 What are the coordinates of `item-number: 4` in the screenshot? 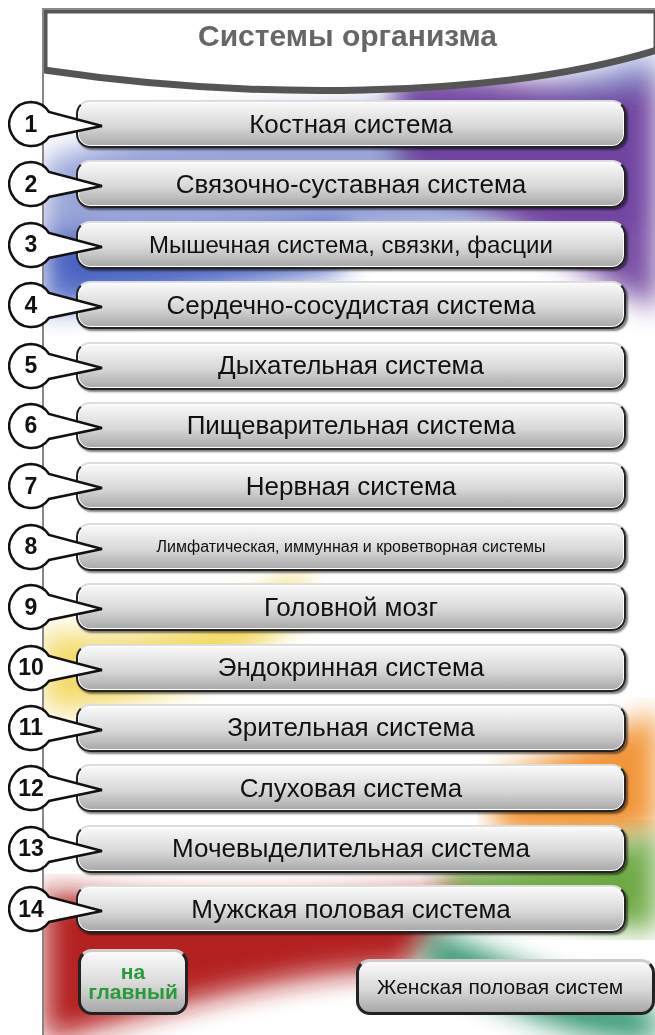 It's located at (31, 305).